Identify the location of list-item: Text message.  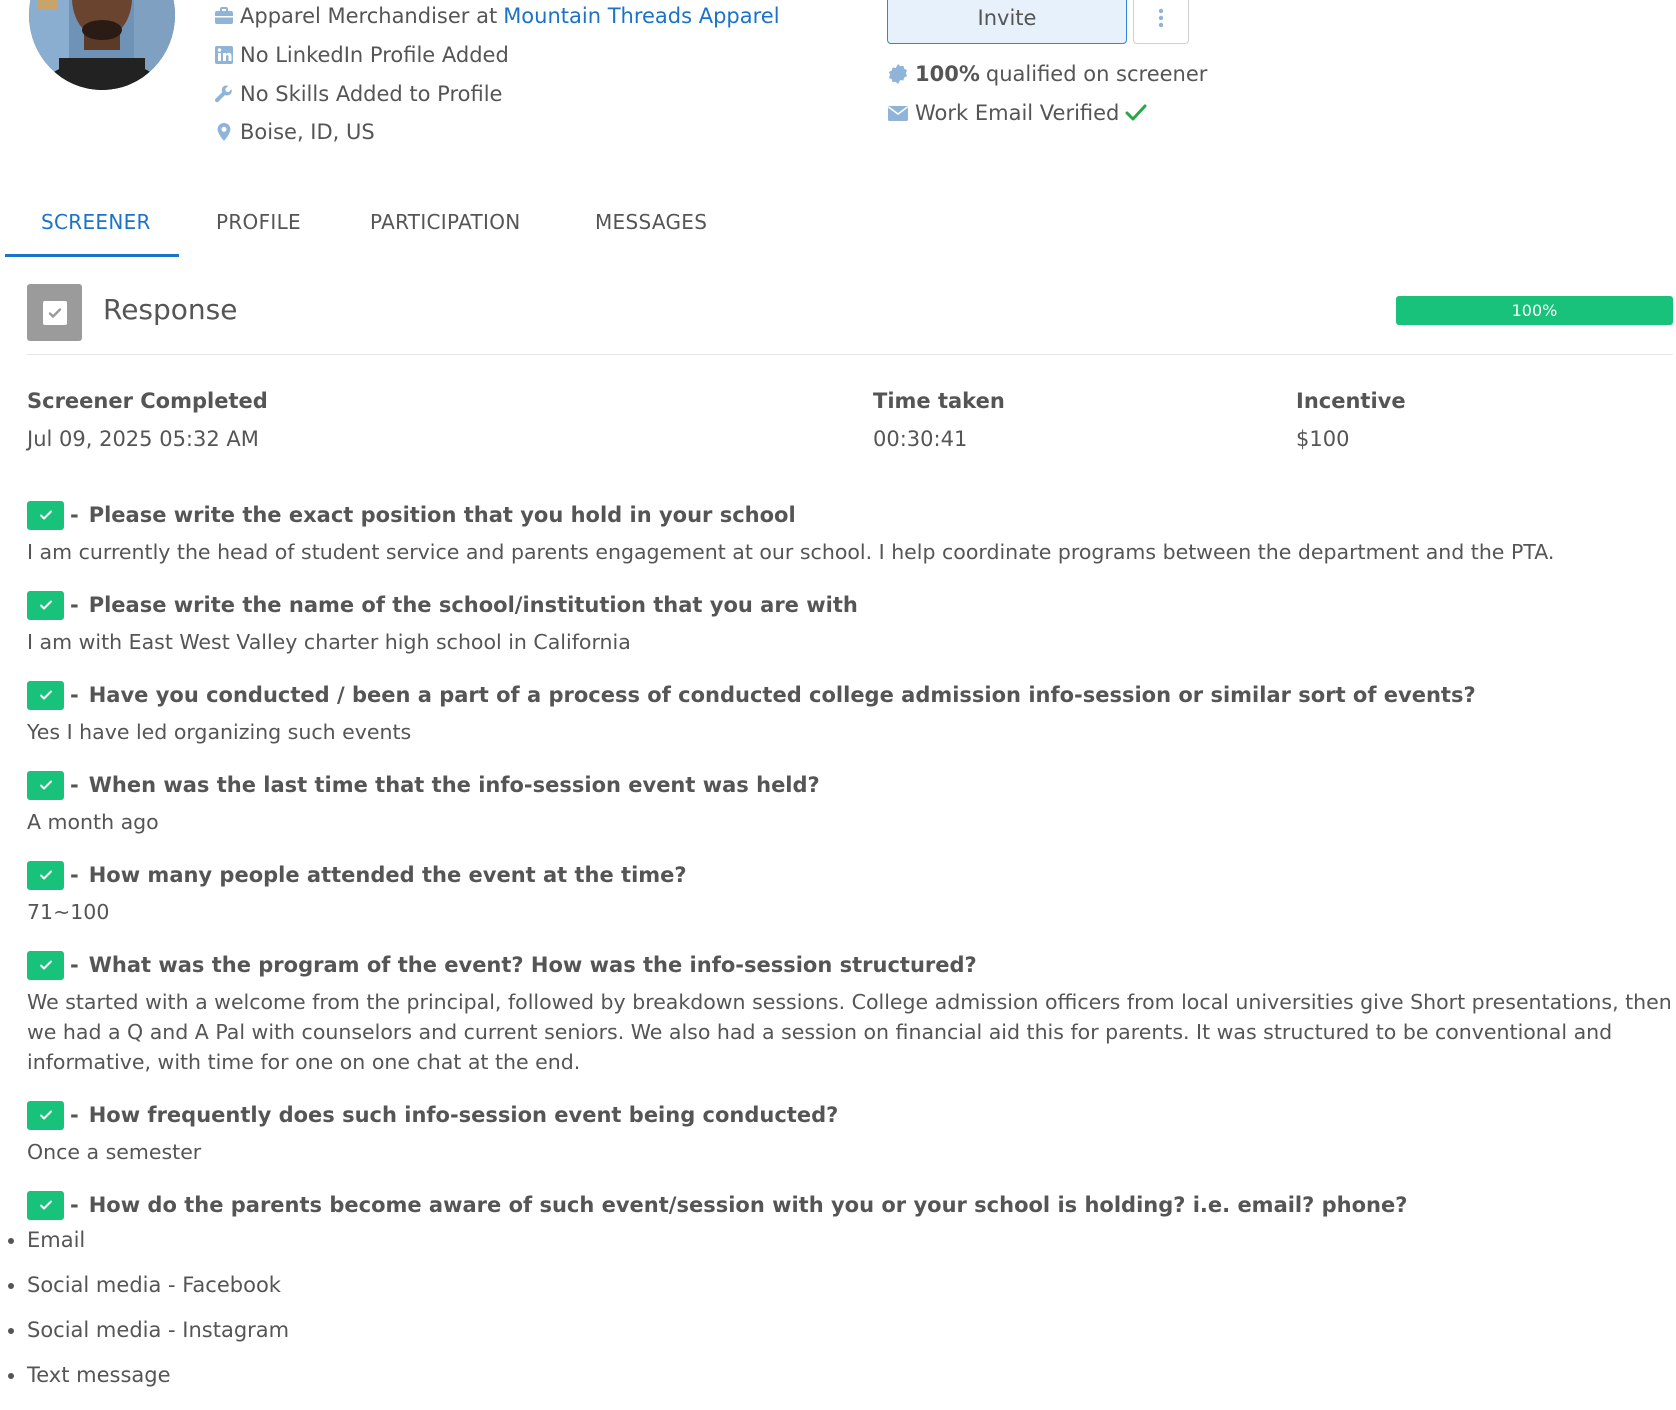
(148, 1382).